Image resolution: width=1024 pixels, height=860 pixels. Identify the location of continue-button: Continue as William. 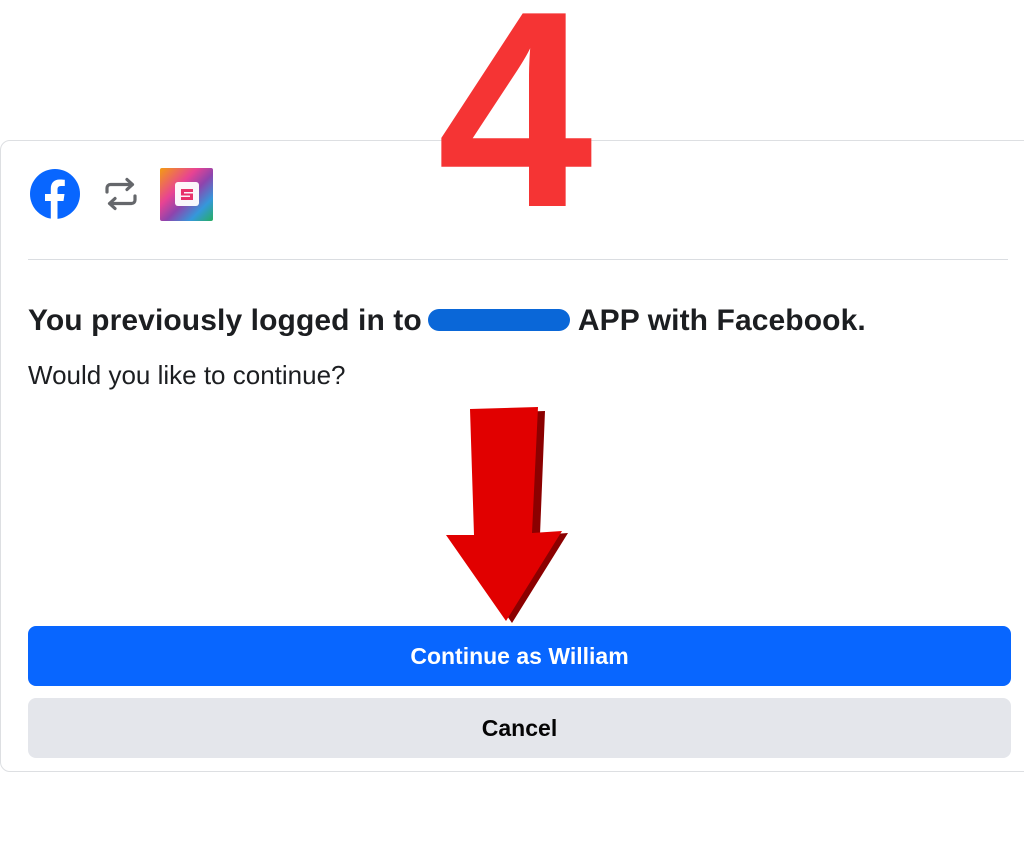
(519, 656).